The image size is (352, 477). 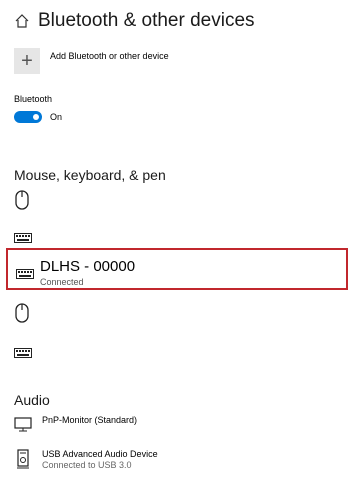 I want to click on audio-device-item: PnP-Monitor (Standard), so click(x=75, y=426).